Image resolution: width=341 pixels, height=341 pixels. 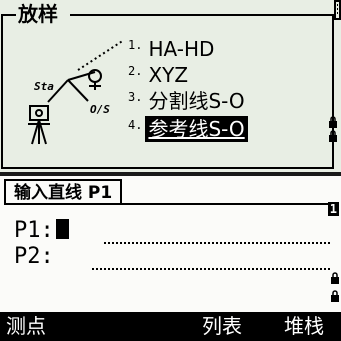 I want to click on menu-label: XYZ, so click(x=168, y=75).